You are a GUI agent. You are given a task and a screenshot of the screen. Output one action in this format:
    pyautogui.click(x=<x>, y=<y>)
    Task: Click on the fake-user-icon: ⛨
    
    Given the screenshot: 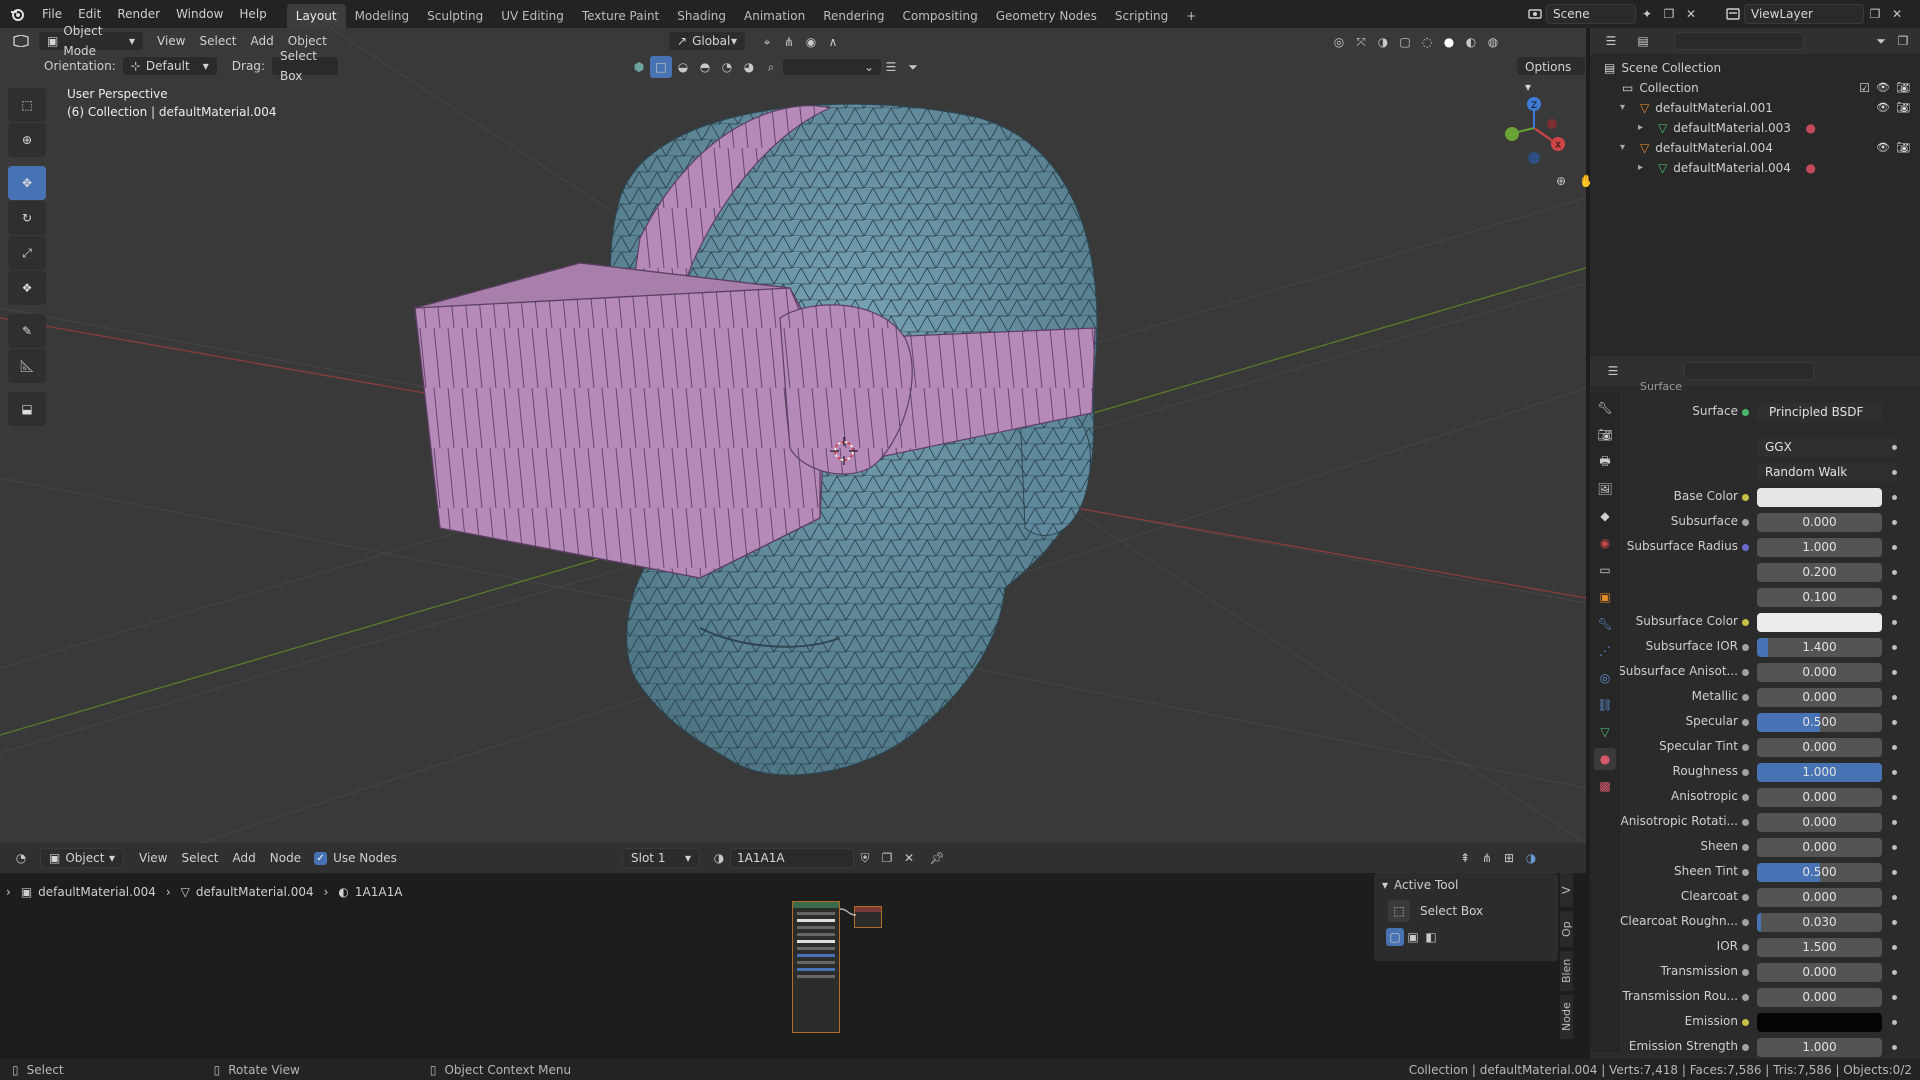 What is the action you would take?
    pyautogui.click(x=865, y=858)
    